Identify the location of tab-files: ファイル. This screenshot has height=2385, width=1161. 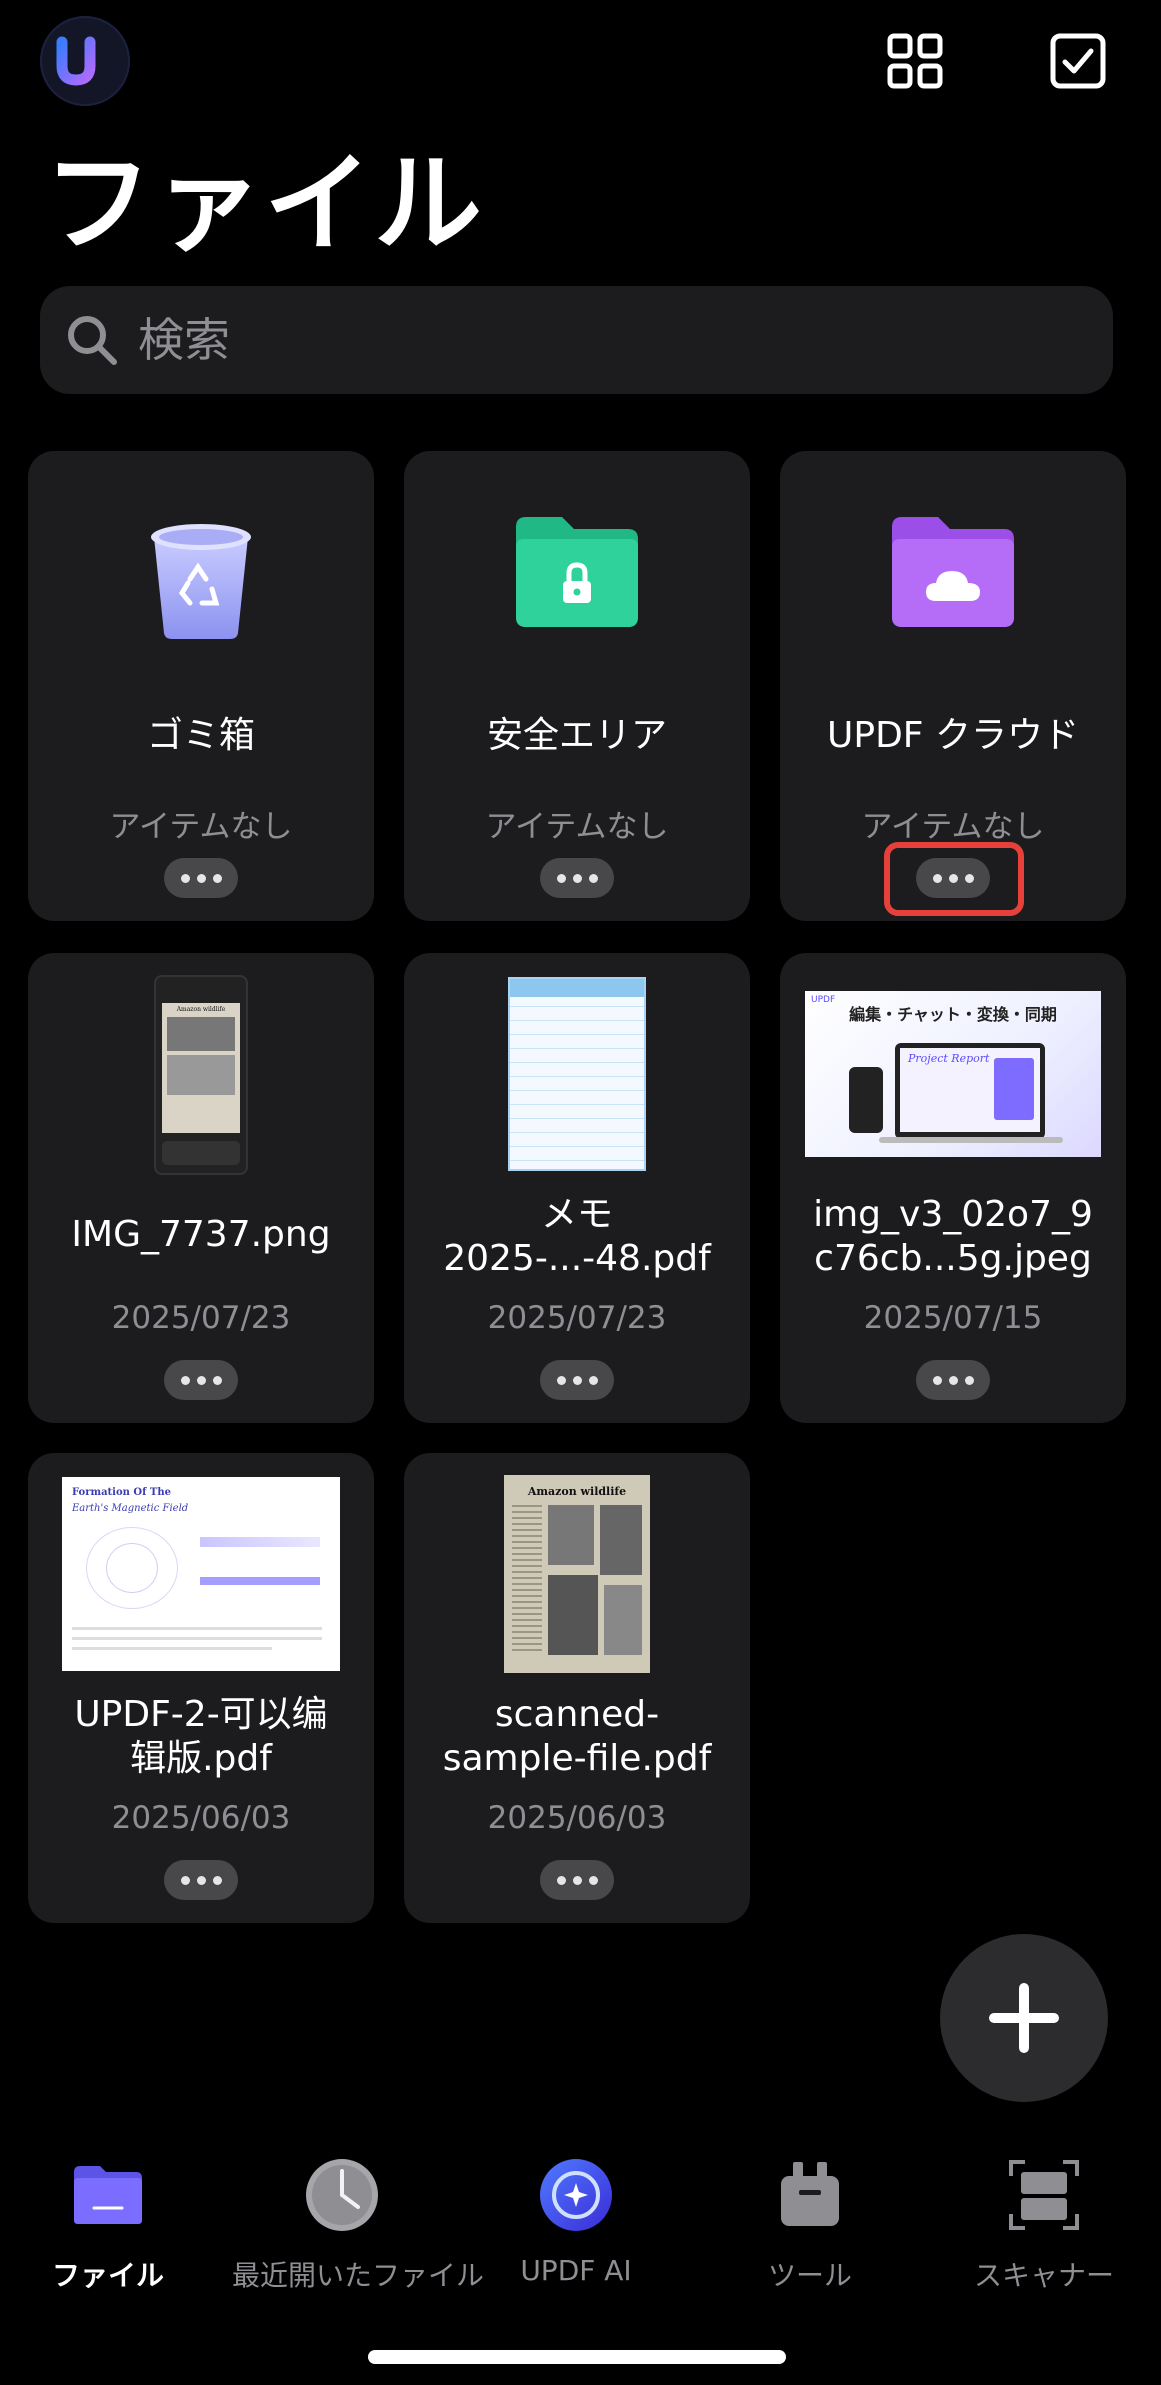
(109, 2222).